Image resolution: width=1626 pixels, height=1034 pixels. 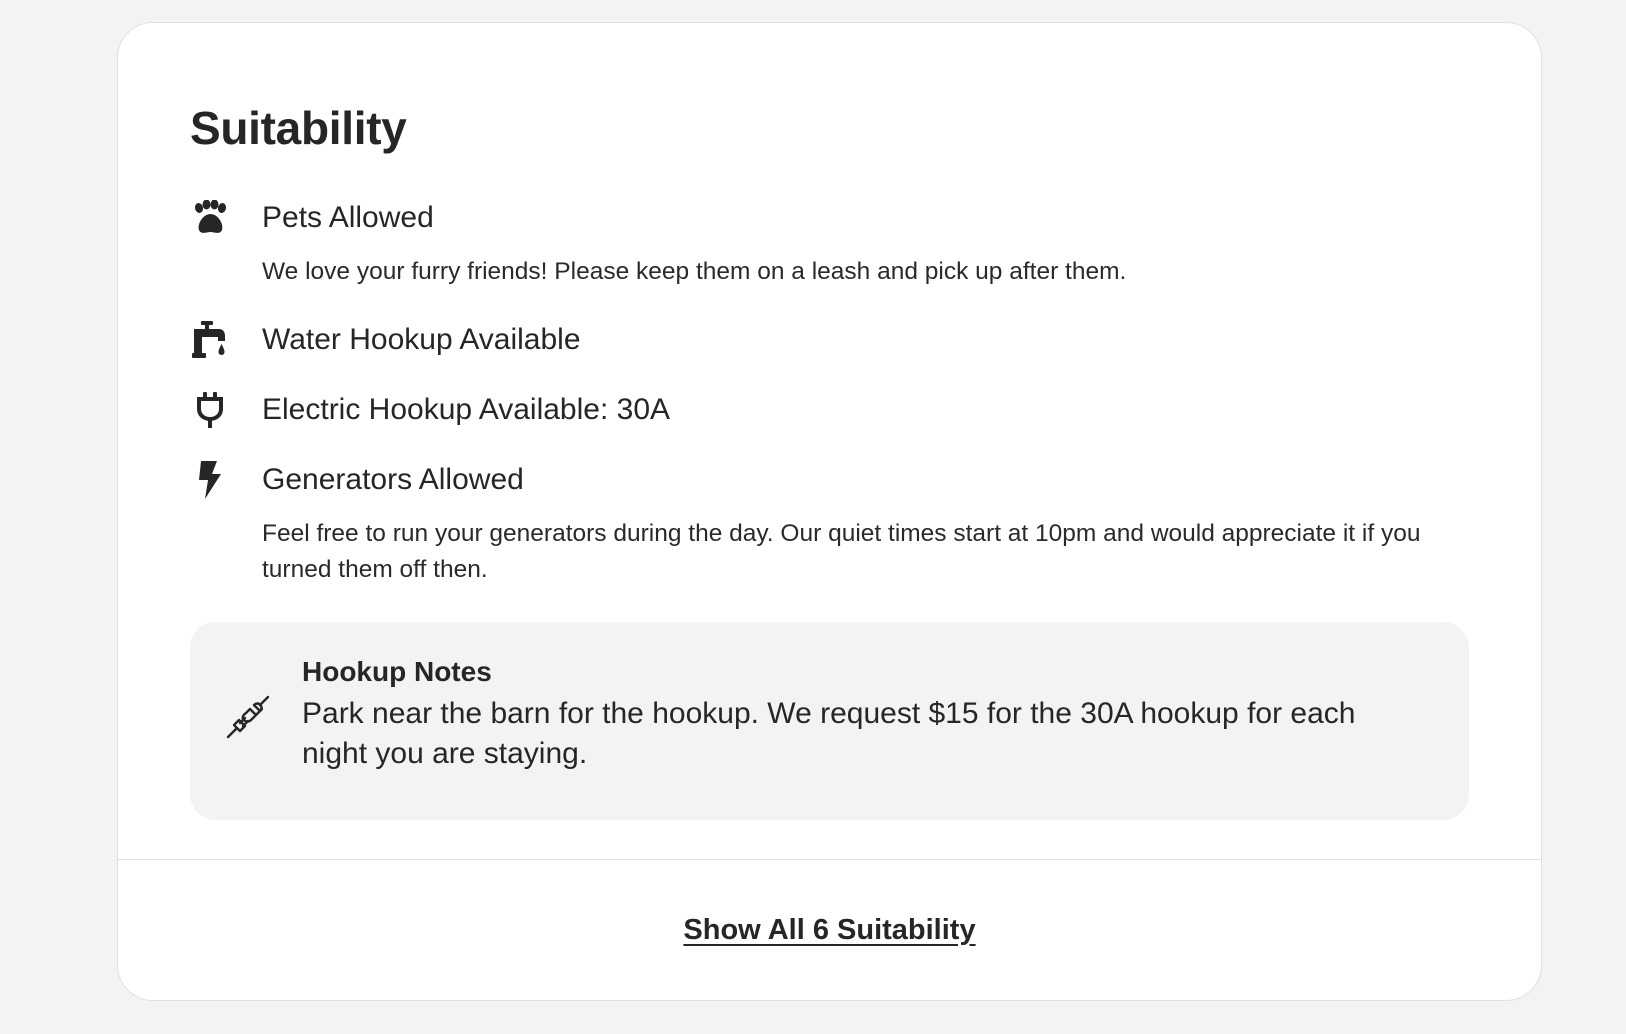 I want to click on electric-plug-icon, so click(x=210, y=410).